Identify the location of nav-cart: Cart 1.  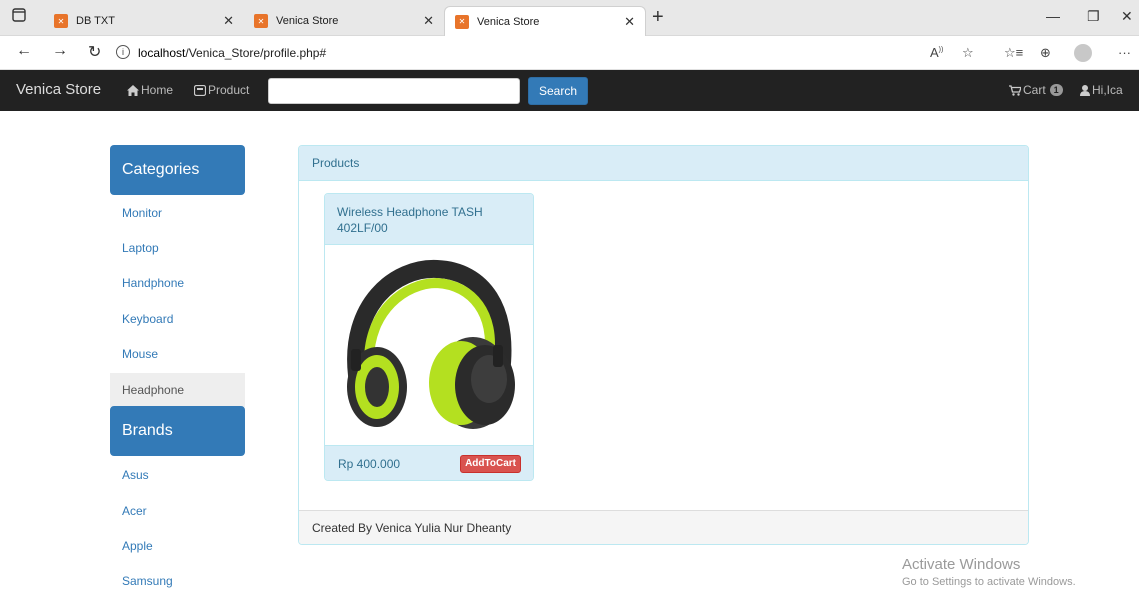
(1036, 90).